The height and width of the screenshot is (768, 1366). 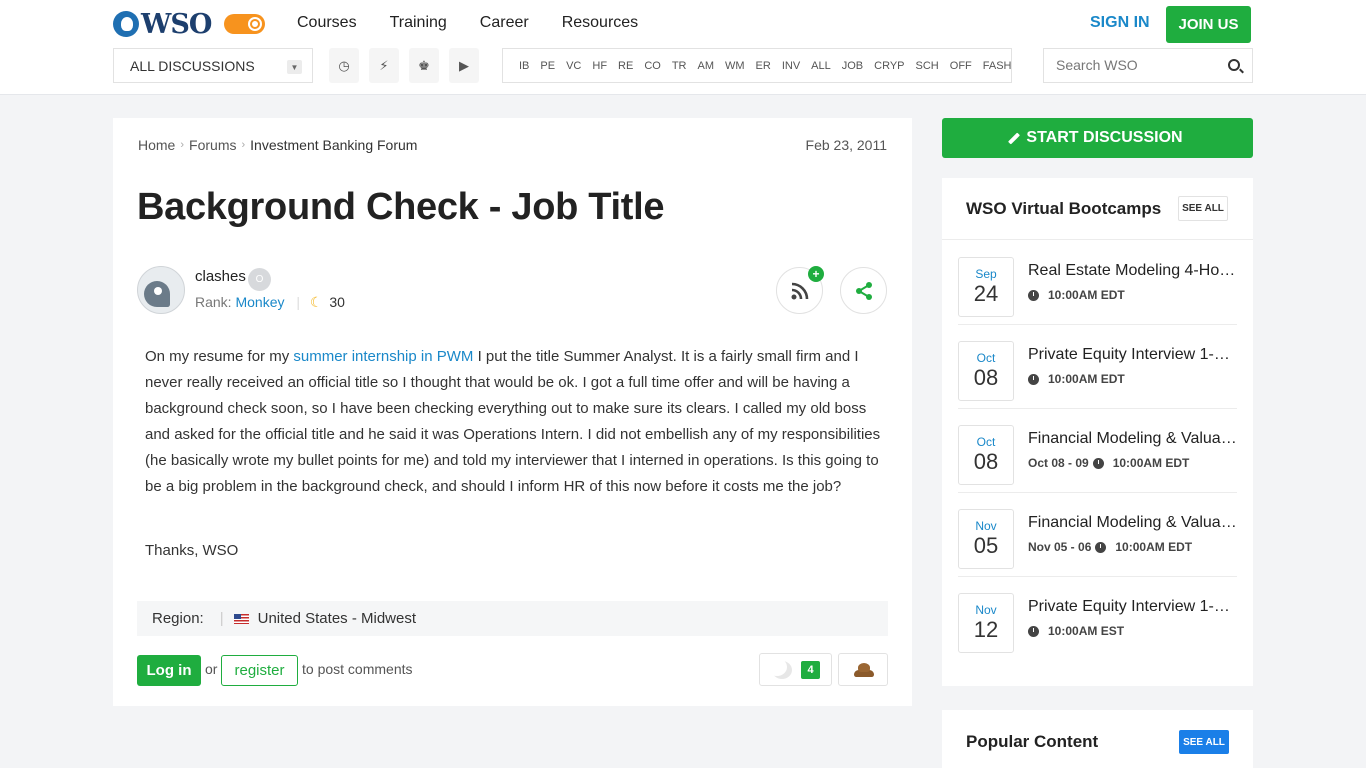 I want to click on tag-all: ALL, so click(x=821, y=66).